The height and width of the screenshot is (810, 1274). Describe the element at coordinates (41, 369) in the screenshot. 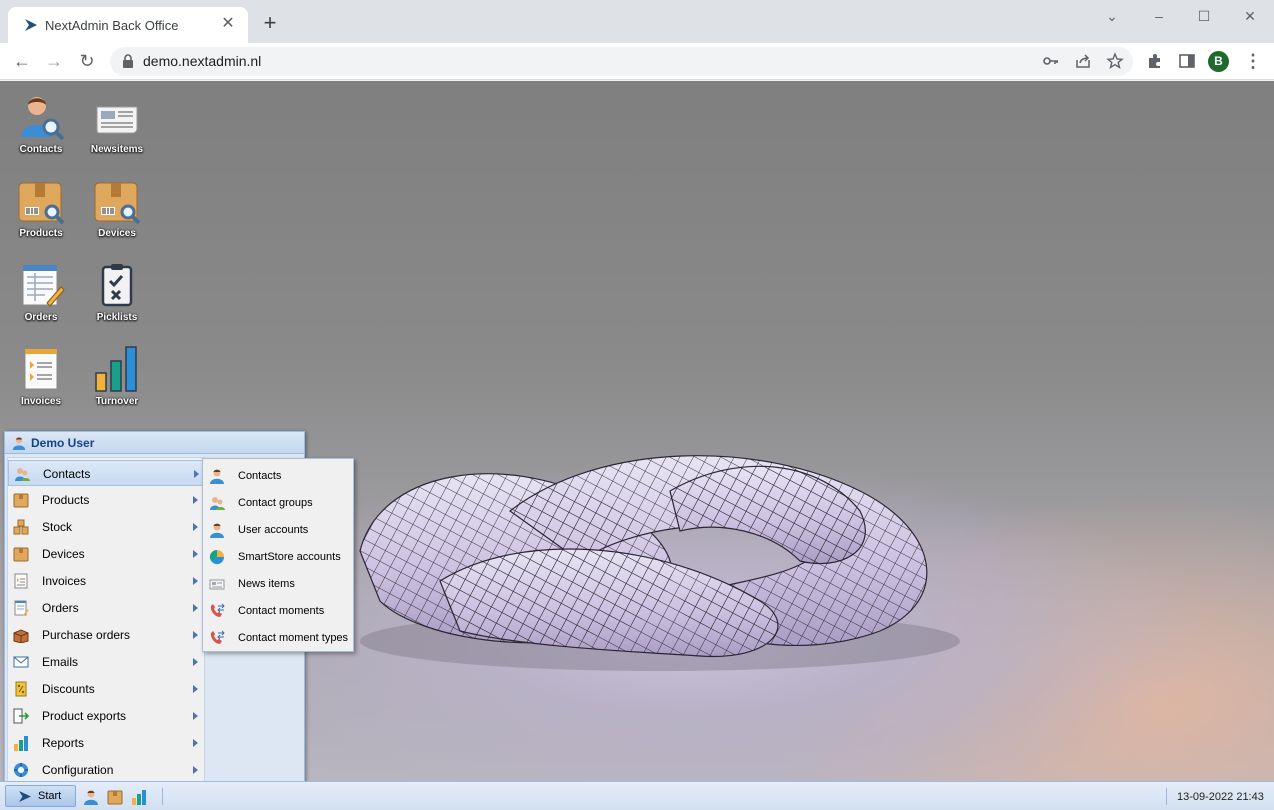

I see `invoices-icon` at that location.